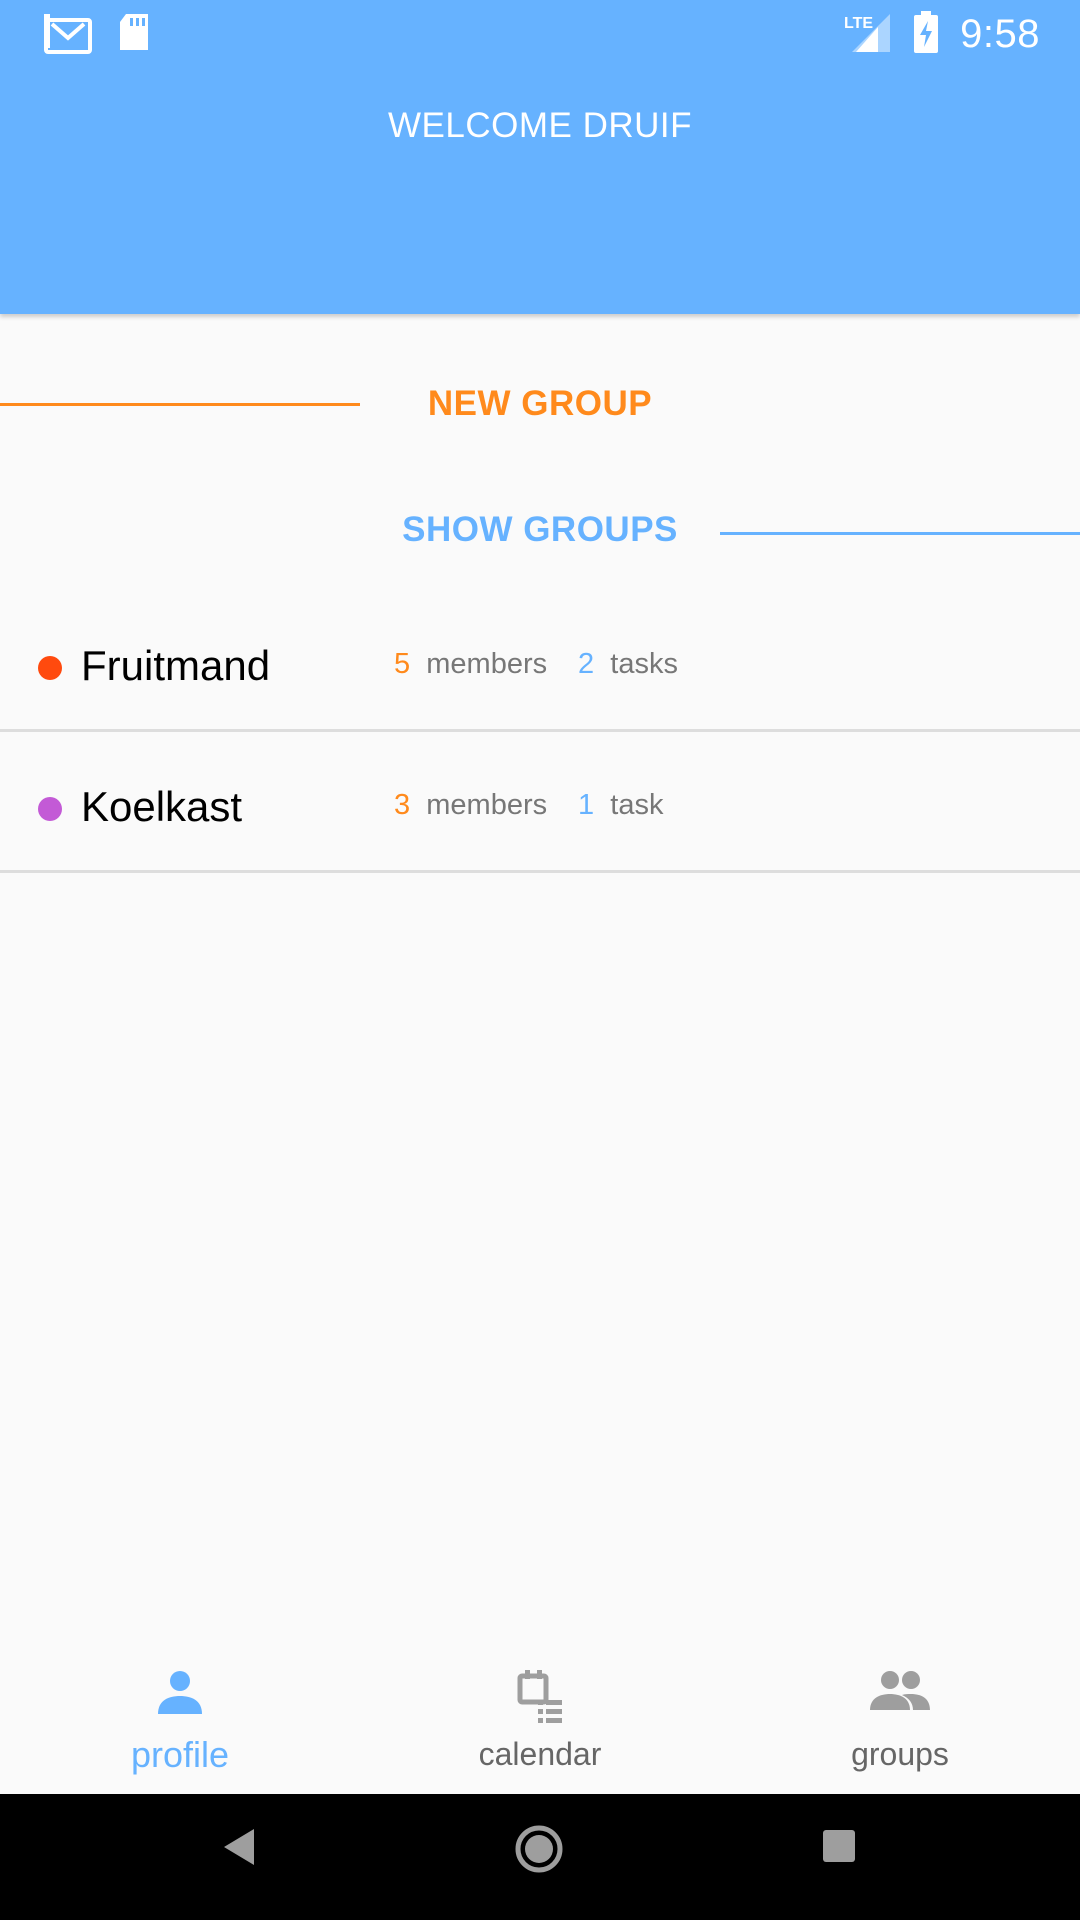 Image resolution: width=1080 pixels, height=1920 pixels. Describe the element at coordinates (134, 35) in the screenshot. I see `sd-card-icon` at that location.